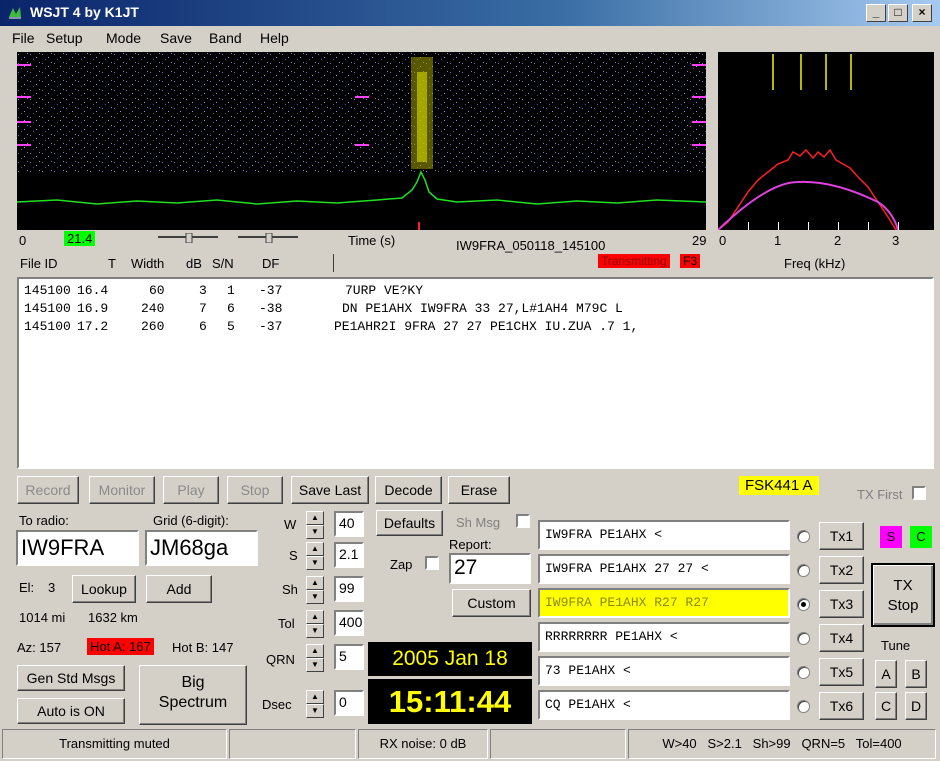 Image resolution: width=940 pixels, height=761 pixels. I want to click on report-input: 27, so click(490, 568).